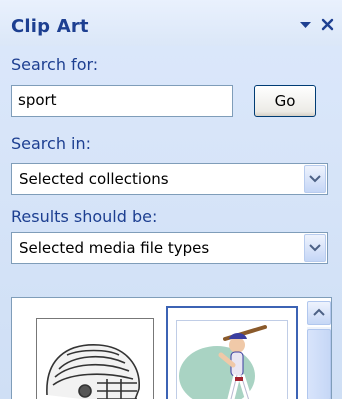  Describe the element at coordinates (169, 179) in the screenshot. I see `search-in-select: Selected collections` at that location.